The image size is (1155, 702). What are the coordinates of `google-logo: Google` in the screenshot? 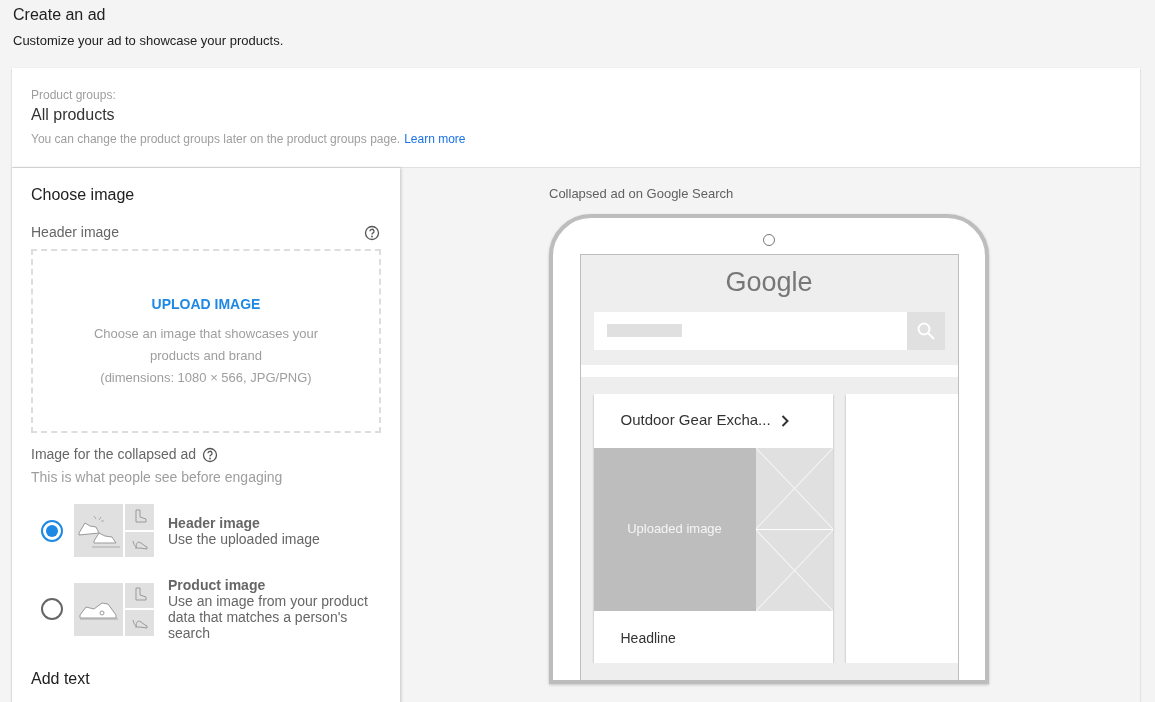 It's located at (769, 282).